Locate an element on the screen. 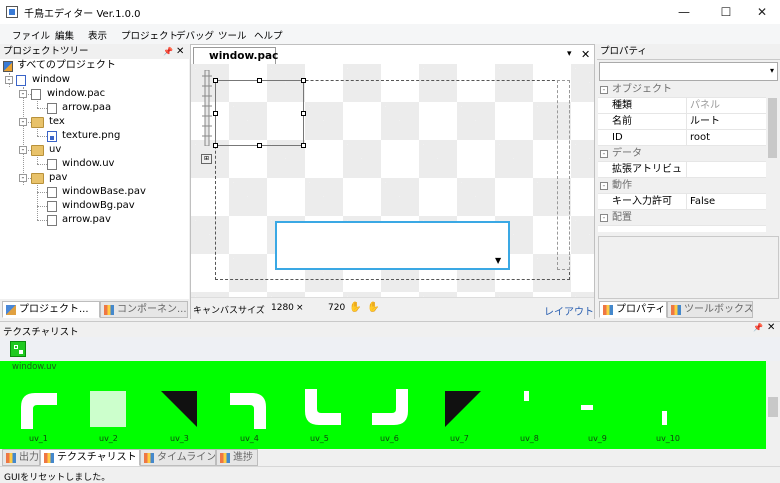 This screenshot has height=483, width=780. category-object: - オブジェクト is located at coordinates (682, 90).